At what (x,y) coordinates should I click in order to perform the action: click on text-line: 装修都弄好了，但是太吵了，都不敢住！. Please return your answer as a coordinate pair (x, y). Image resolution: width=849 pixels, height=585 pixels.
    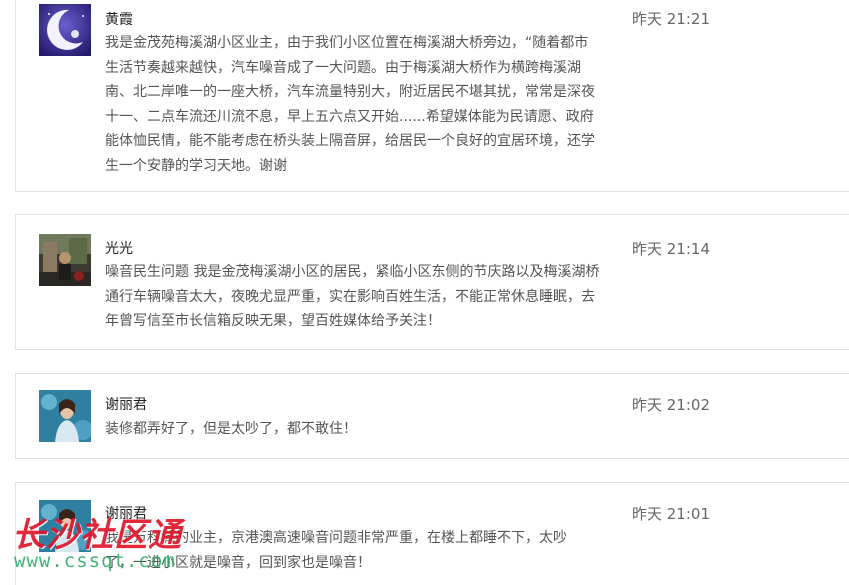
    Looking at the image, I should click on (231, 429).